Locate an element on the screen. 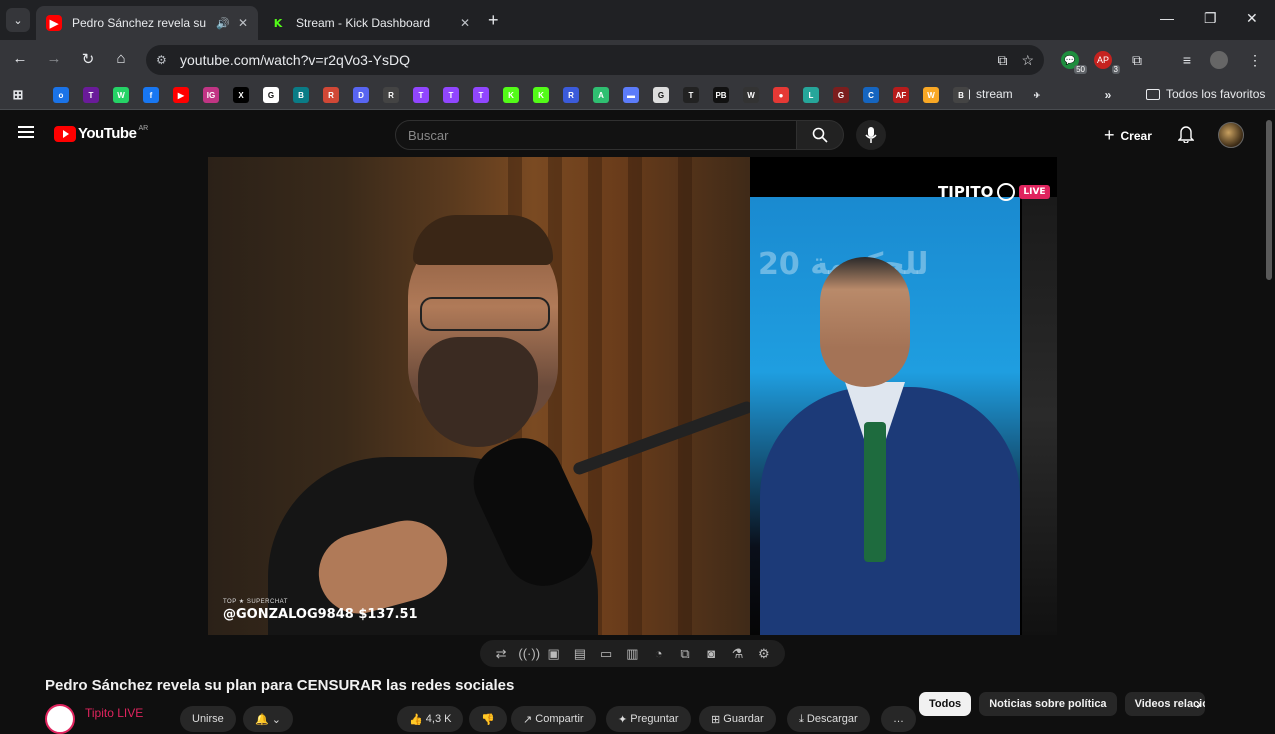 This screenshot has width=1275, height=734. apps-grid-icon: ⊞ is located at coordinates (18, 95).